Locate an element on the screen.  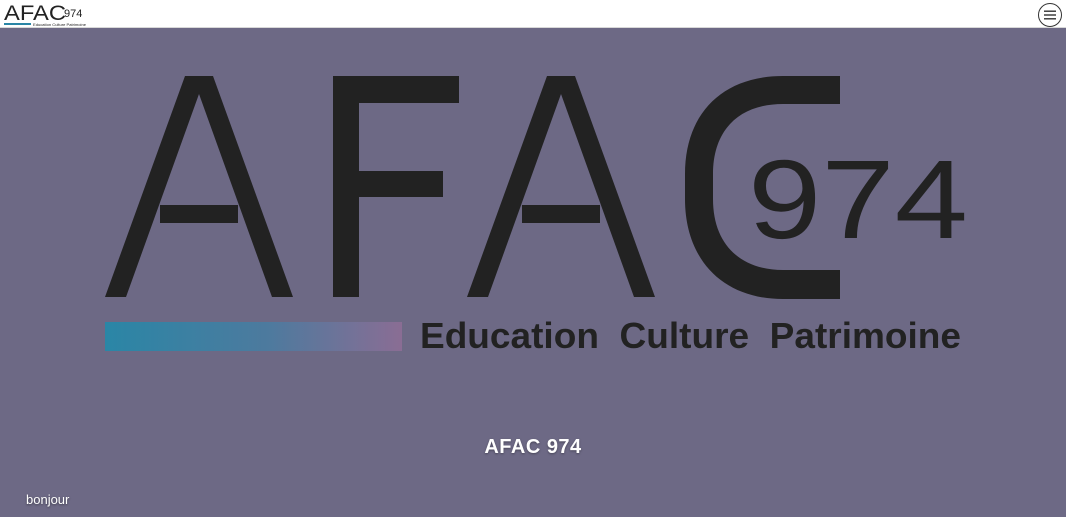
footer-text: bonjour is located at coordinates (48, 499).